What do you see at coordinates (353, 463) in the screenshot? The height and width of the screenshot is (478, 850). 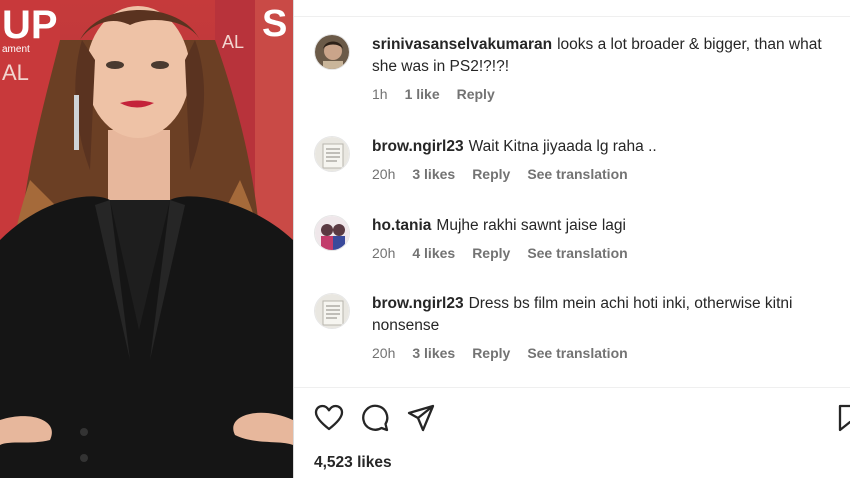 I see `likes-count: 4,523 likes` at bounding box center [353, 463].